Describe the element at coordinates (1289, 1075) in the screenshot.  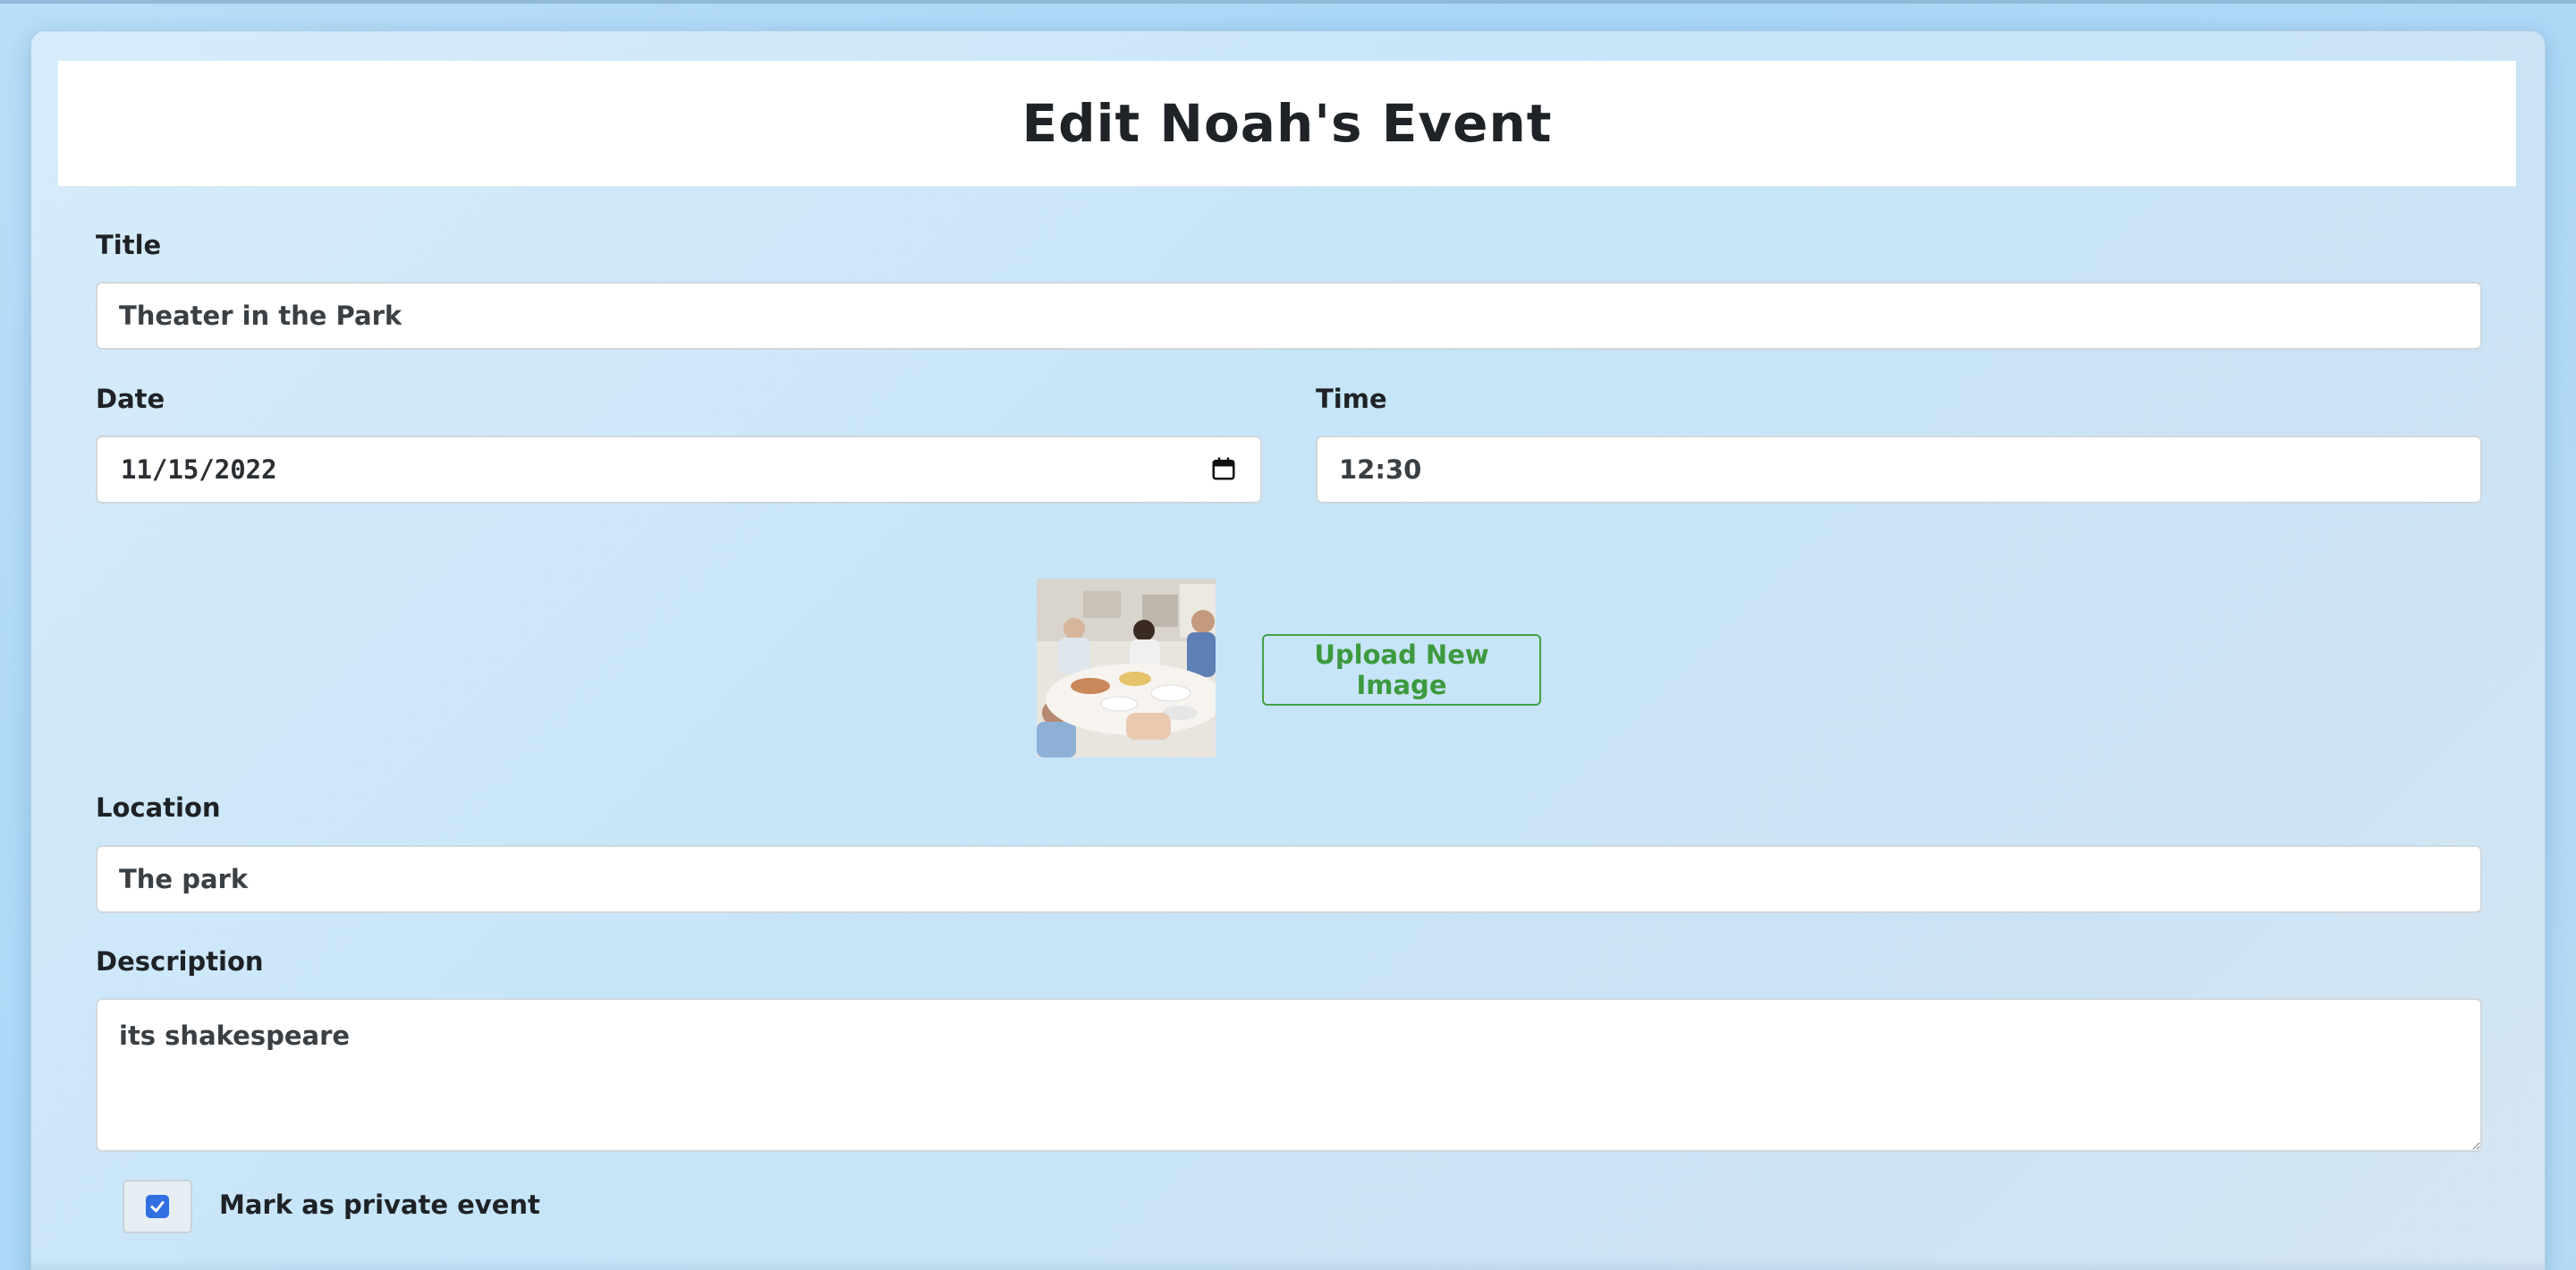
I see `description-textarea: its shakespeare` at that location.